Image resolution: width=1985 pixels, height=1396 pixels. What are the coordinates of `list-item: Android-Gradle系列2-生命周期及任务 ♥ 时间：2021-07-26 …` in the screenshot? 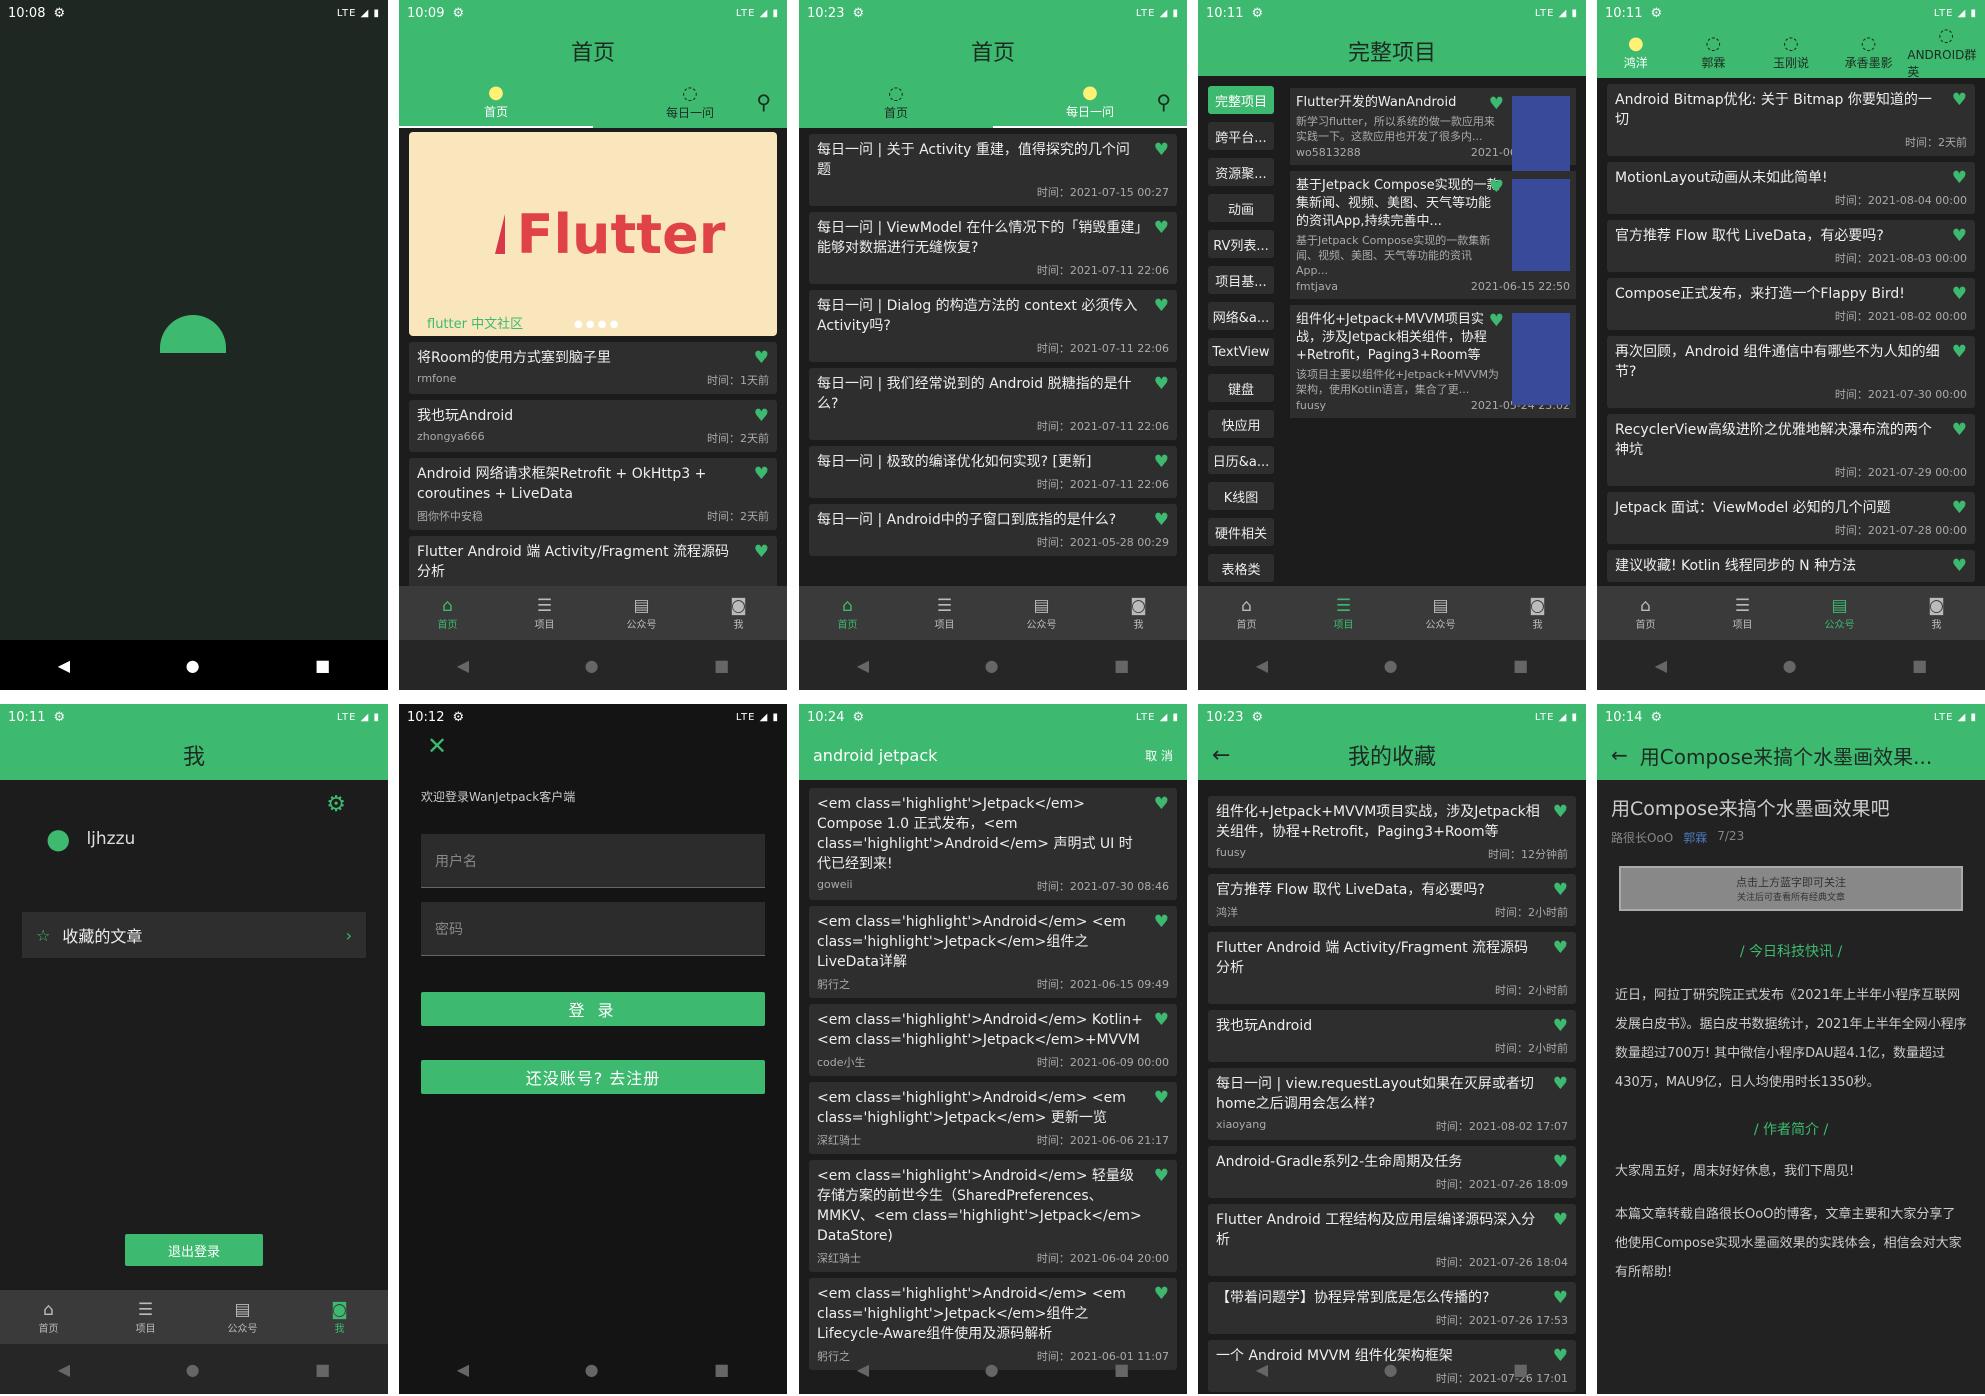 It's located at (1392, 1172).